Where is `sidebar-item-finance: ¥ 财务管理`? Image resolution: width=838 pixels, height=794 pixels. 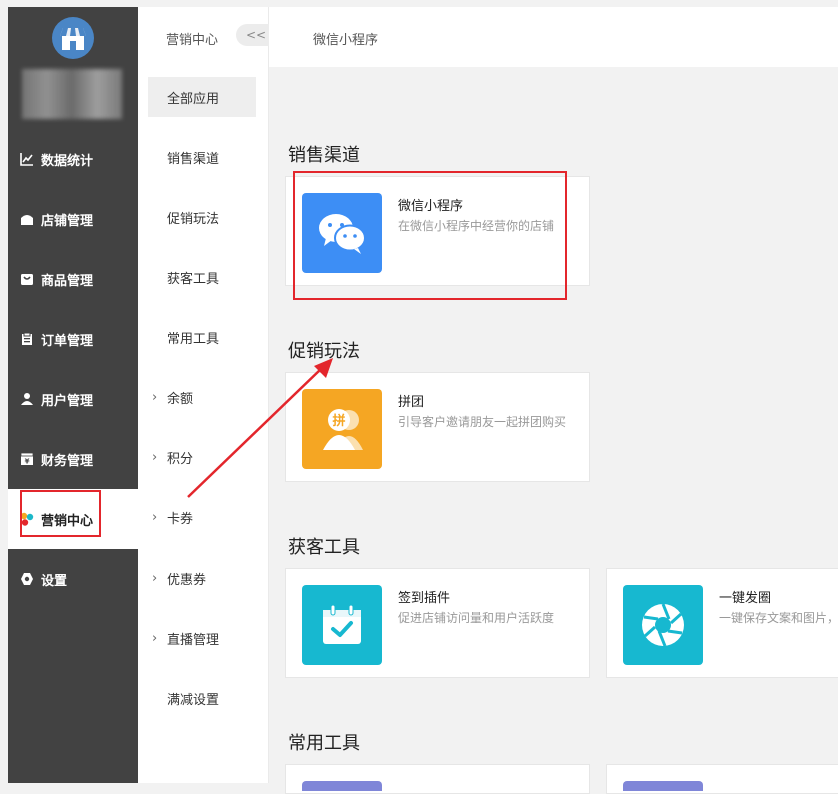 sidebar-item-finance: ¥ 财务管理 is located at coordinates (73, 459).